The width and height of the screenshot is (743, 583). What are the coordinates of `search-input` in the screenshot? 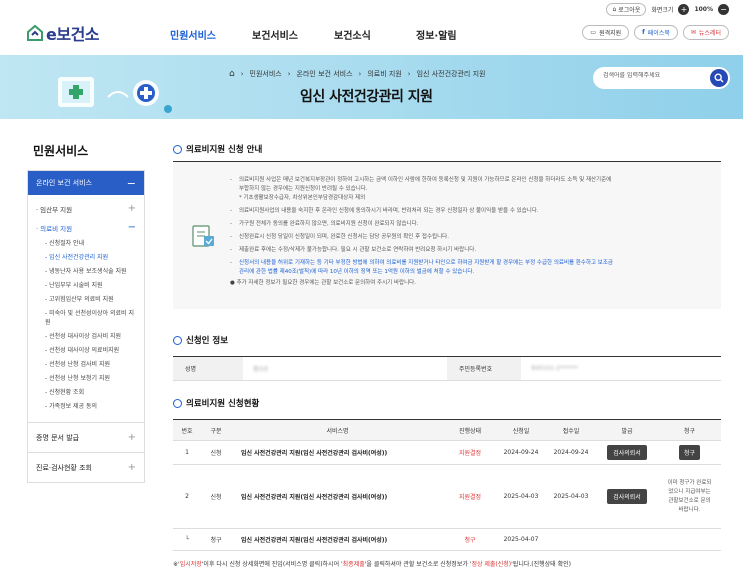 It's located at (653, 75).